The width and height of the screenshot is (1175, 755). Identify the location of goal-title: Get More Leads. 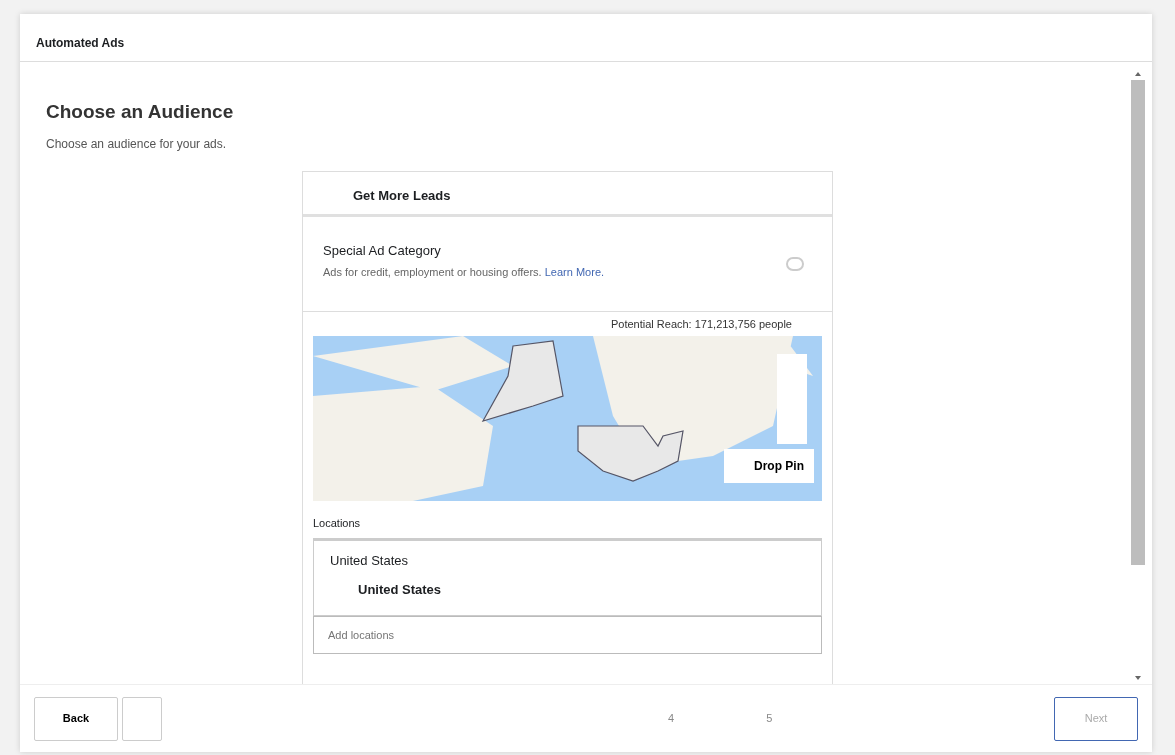
(567, 194).